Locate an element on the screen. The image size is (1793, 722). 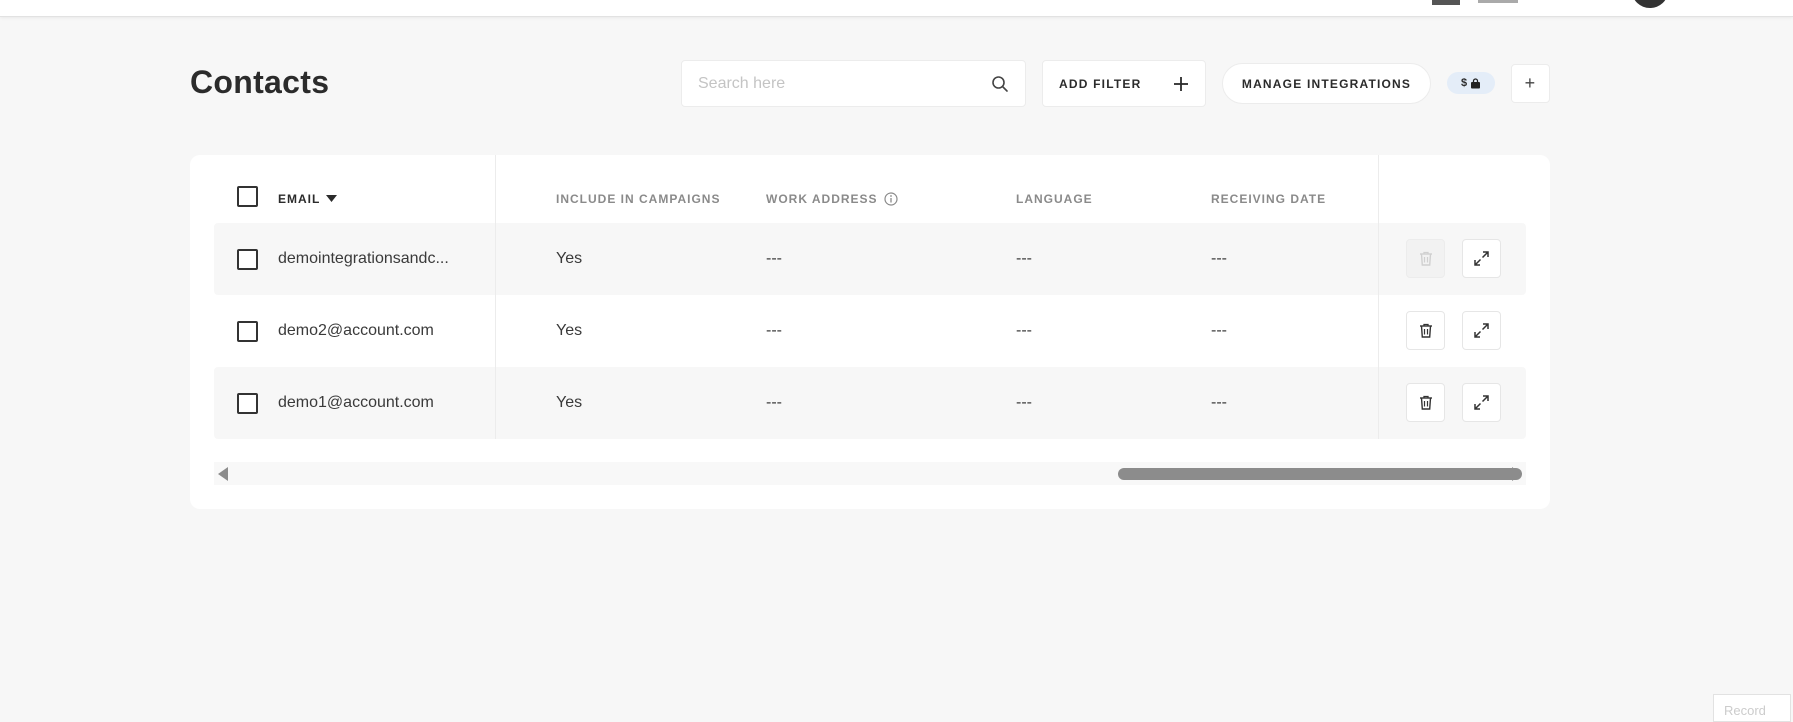
top-app-bar is located at coordinates (896, 8).